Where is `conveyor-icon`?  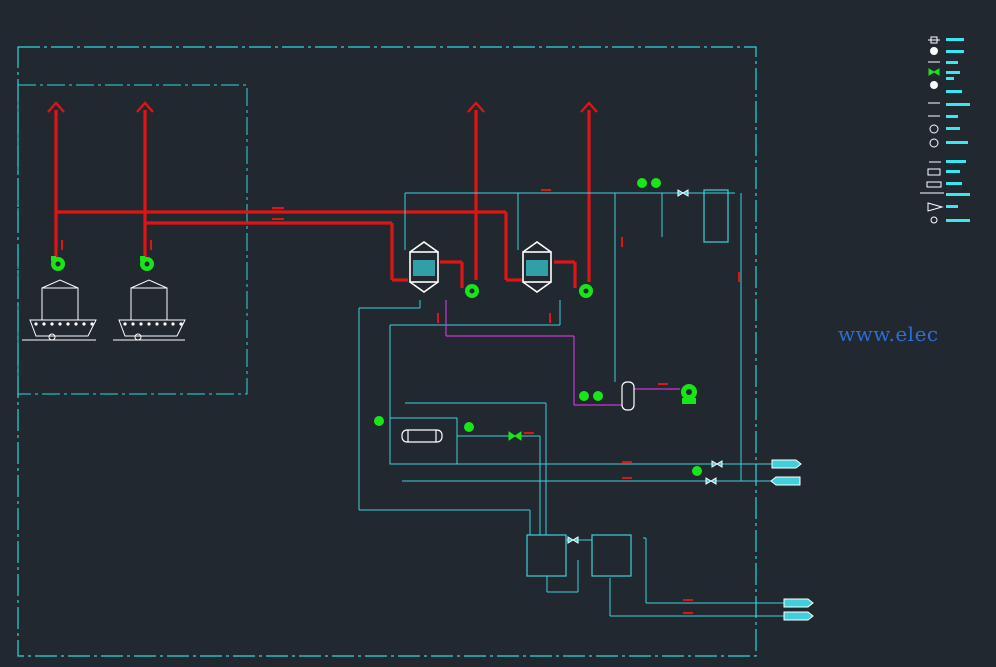 conveyor-icon is located at coordinates (104, 330).